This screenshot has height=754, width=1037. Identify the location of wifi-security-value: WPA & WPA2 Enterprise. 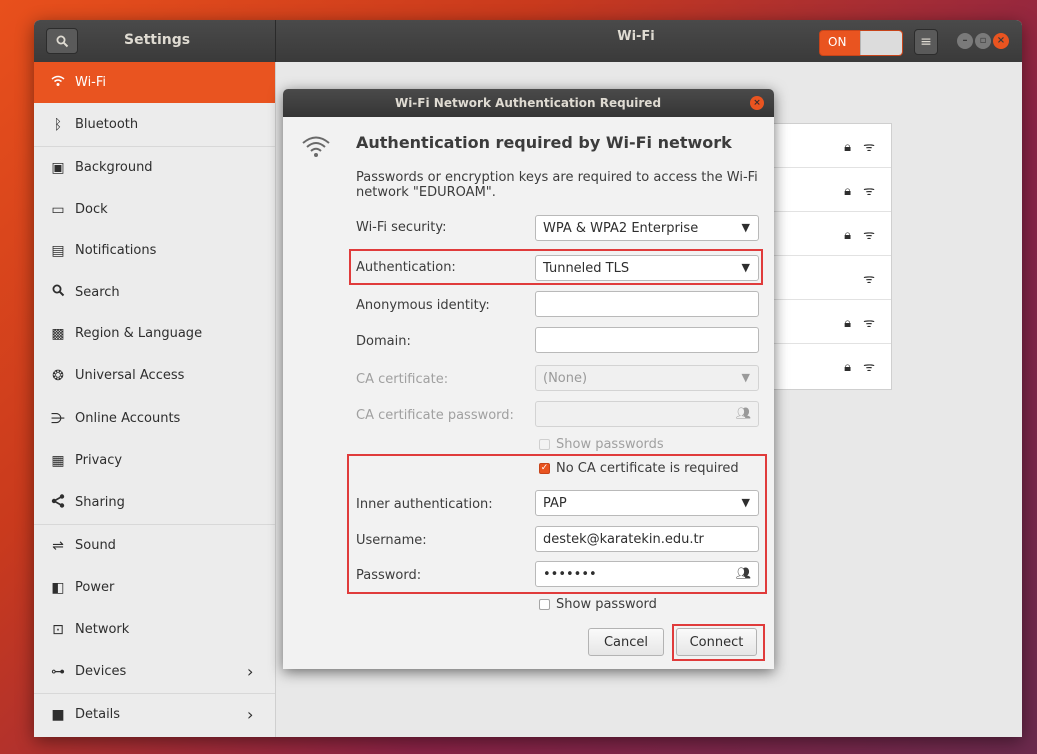
(621, 228).